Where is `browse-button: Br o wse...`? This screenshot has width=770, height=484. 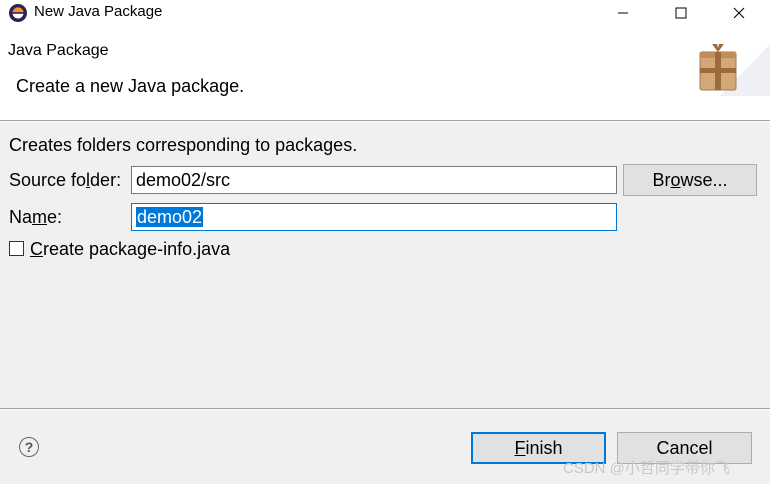 browse-button: Br o wse... is located at coordinates (690, 180).